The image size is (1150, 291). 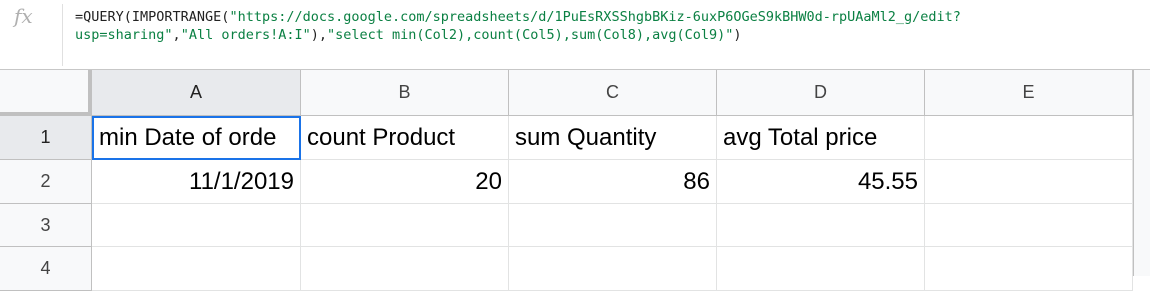 What do you see at coordinates (821, 225) in the screenshot?
I see `cell-d3` at bounding box center [821, 225].